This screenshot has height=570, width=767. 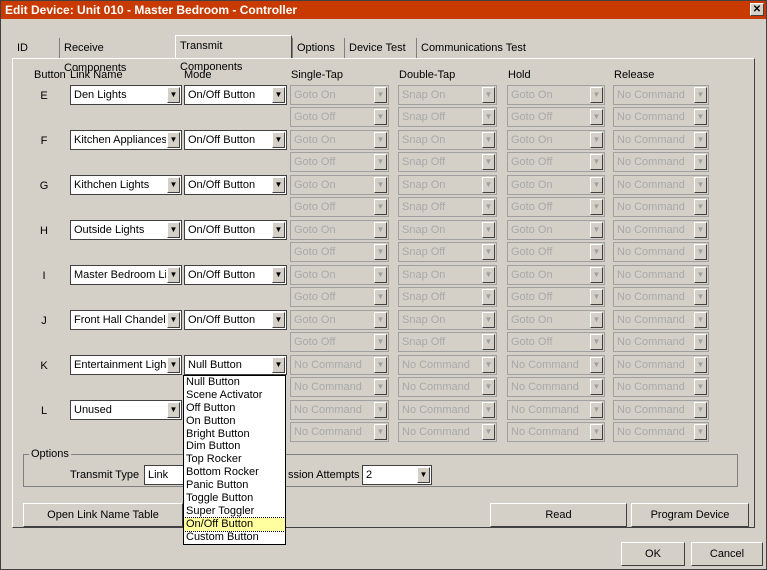 I want to click on open-link-name-table-button: Open Link Name Table, so click(x=103, y=515).